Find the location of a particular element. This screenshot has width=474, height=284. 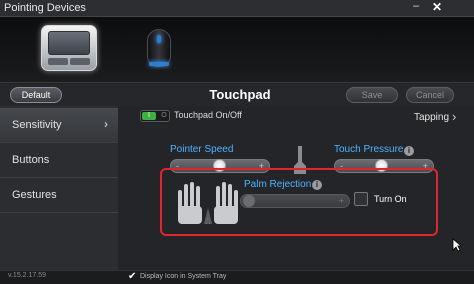

save-button: Save is located at coordinates (372, 95).